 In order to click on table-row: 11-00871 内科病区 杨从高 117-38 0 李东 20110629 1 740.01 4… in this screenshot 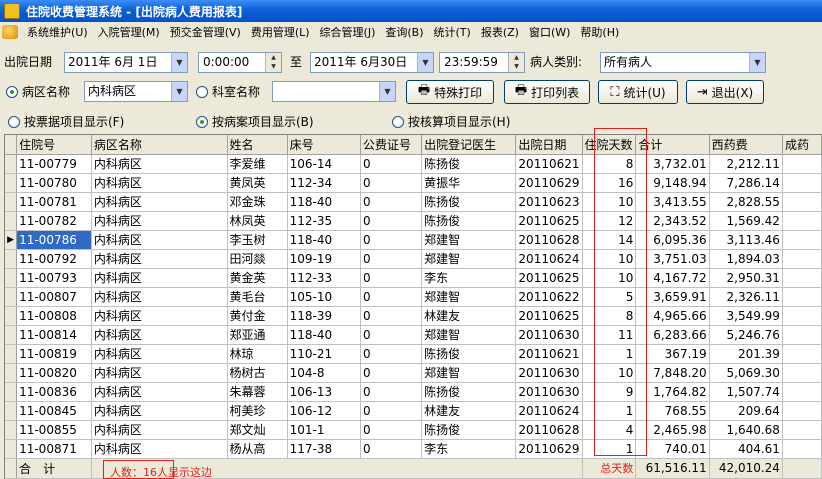, I will do `click(413, 449)`.